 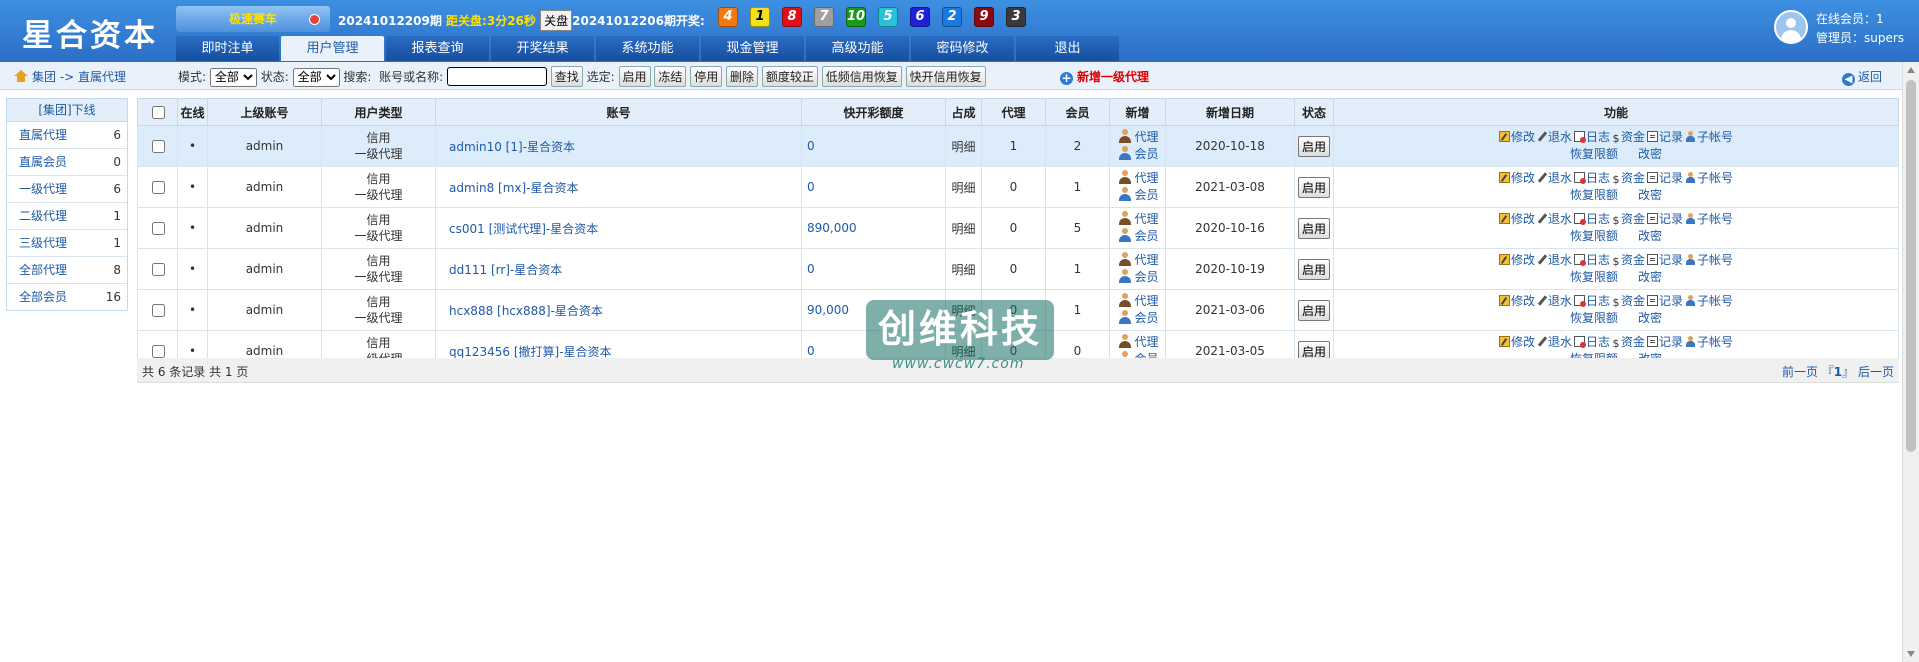 I want to click on account-link: dd111 [rr]-星合资本, so click(x=618, y=269).